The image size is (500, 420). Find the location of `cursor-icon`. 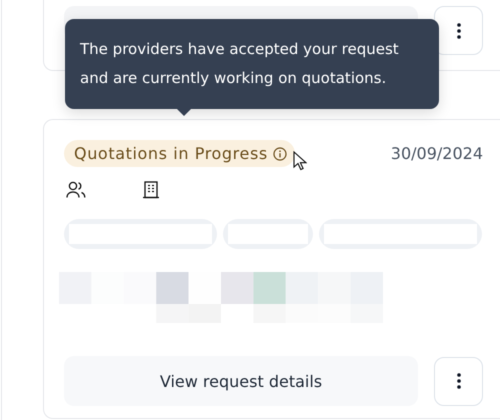

cursor-icon is located at coordinates (300, 161).